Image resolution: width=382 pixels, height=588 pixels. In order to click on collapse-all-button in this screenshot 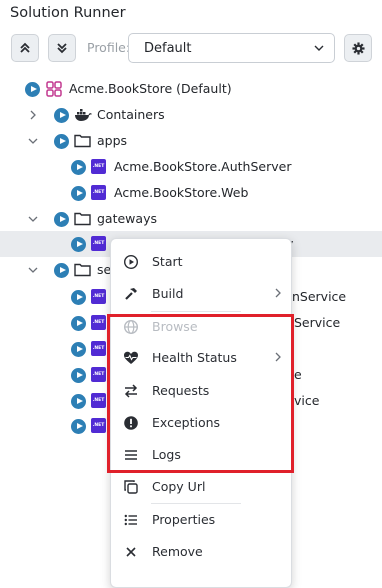, I will do `click(25, 48)`.